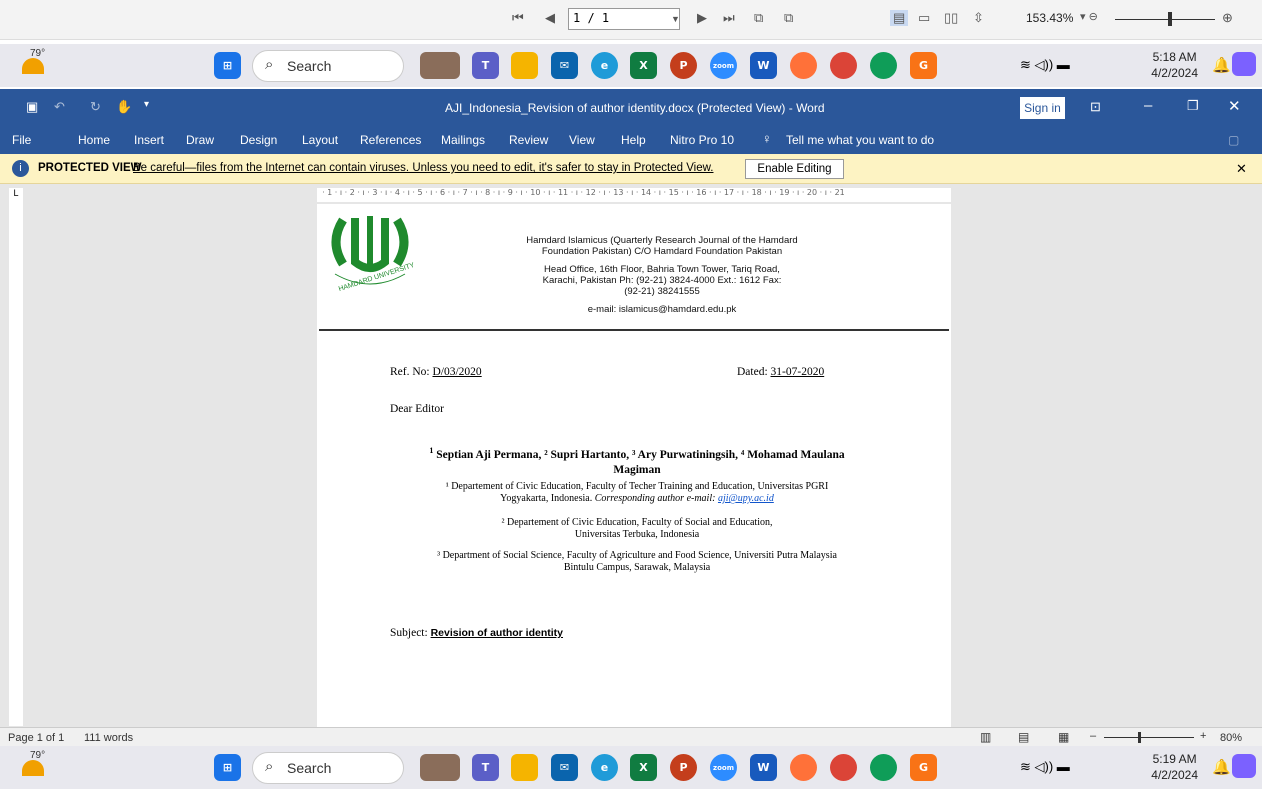 This screenshot has width=1262, height=789. I want to click on scroll-icon: ⇳, so click(978, 18).